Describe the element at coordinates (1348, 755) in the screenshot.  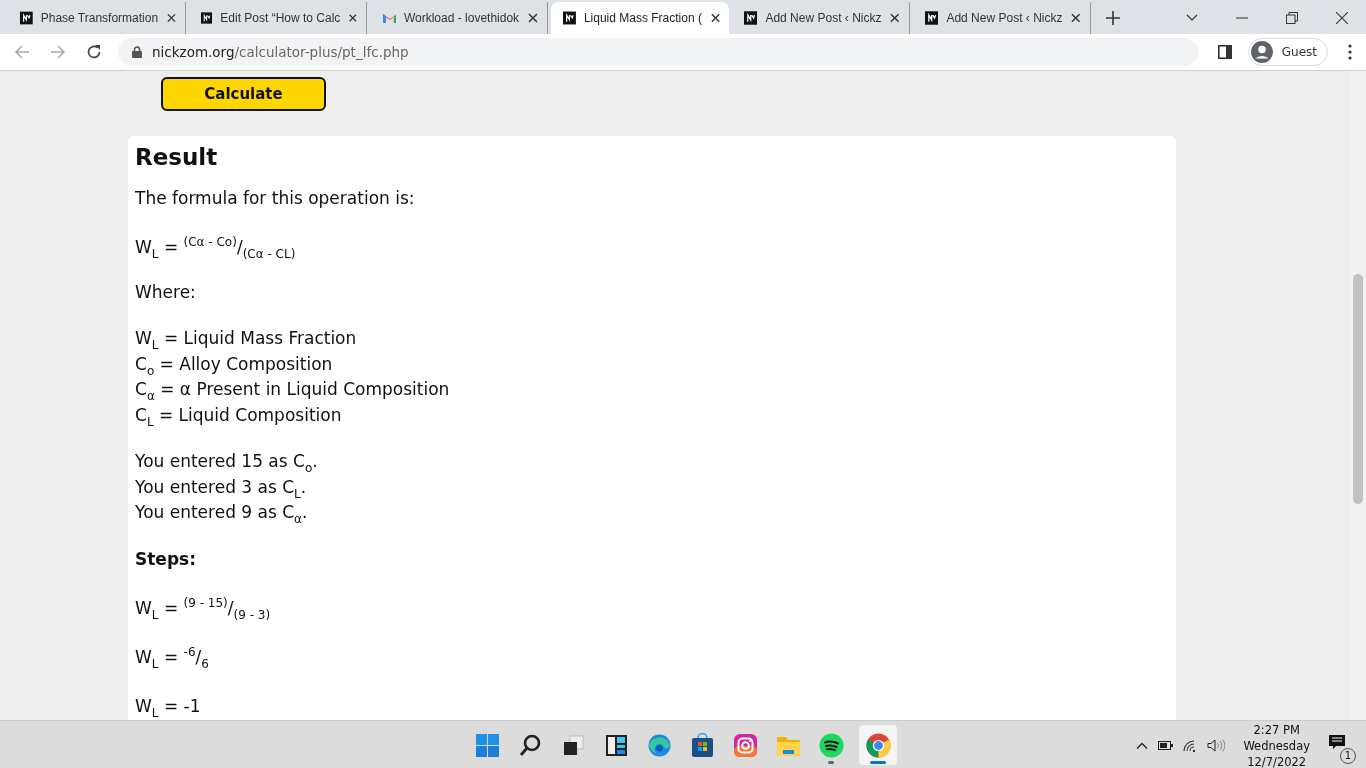
I see `notification-count: 1` at that location.